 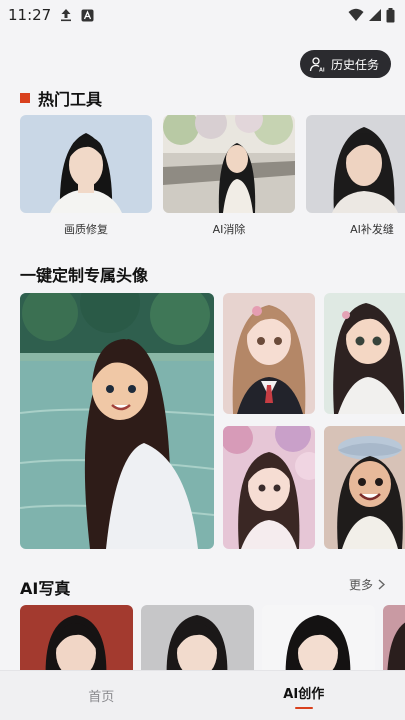 What do you see at coordinates (354, 64) in the screenshot?
I see `history-tasks-label: 历史任务` at bounding box center [354, 64].